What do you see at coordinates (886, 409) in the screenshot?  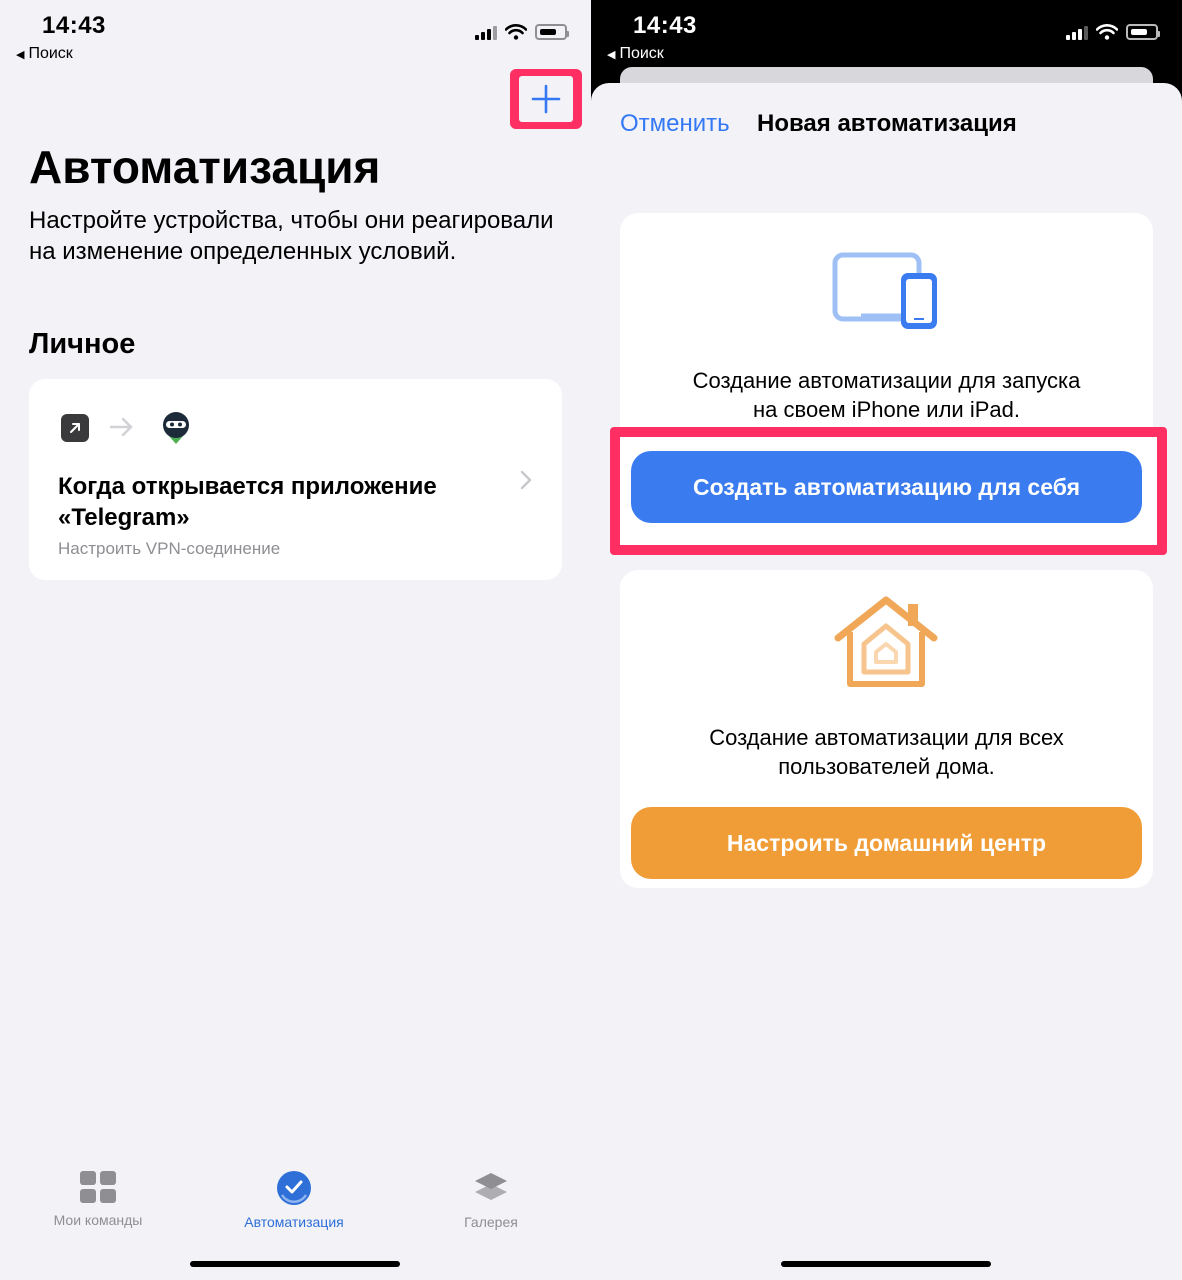 I see `personal-description-line2: на своем iPhone или iPad.` at bounding box center [886, 409].